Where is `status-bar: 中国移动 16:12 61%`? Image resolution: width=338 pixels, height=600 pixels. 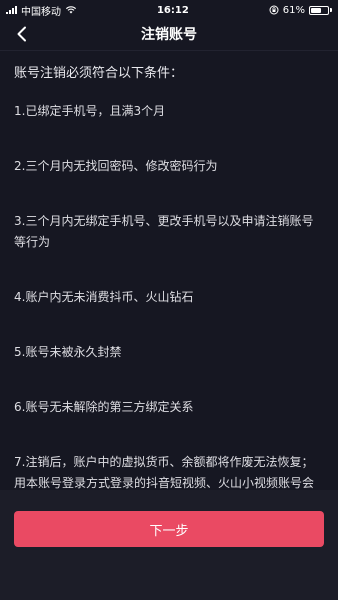 status-bar: 中国移动 16:12 61% is located at coordinates (169, 10).